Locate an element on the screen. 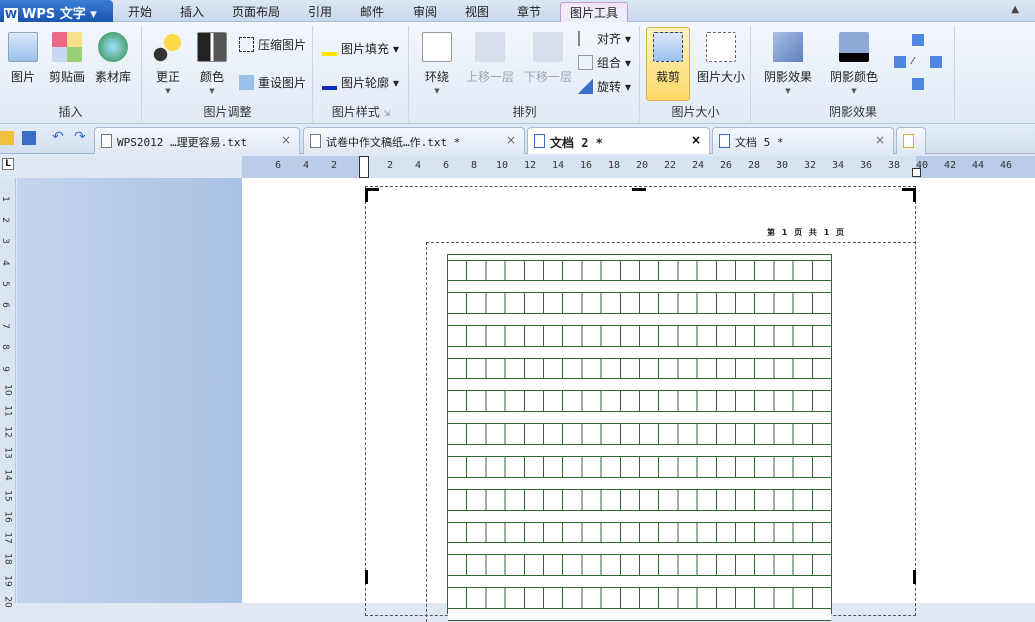 Image resolution: width=1035 pixels, height=622 pixels. menu-insert: 插入 is located at coordinates (192, 11).